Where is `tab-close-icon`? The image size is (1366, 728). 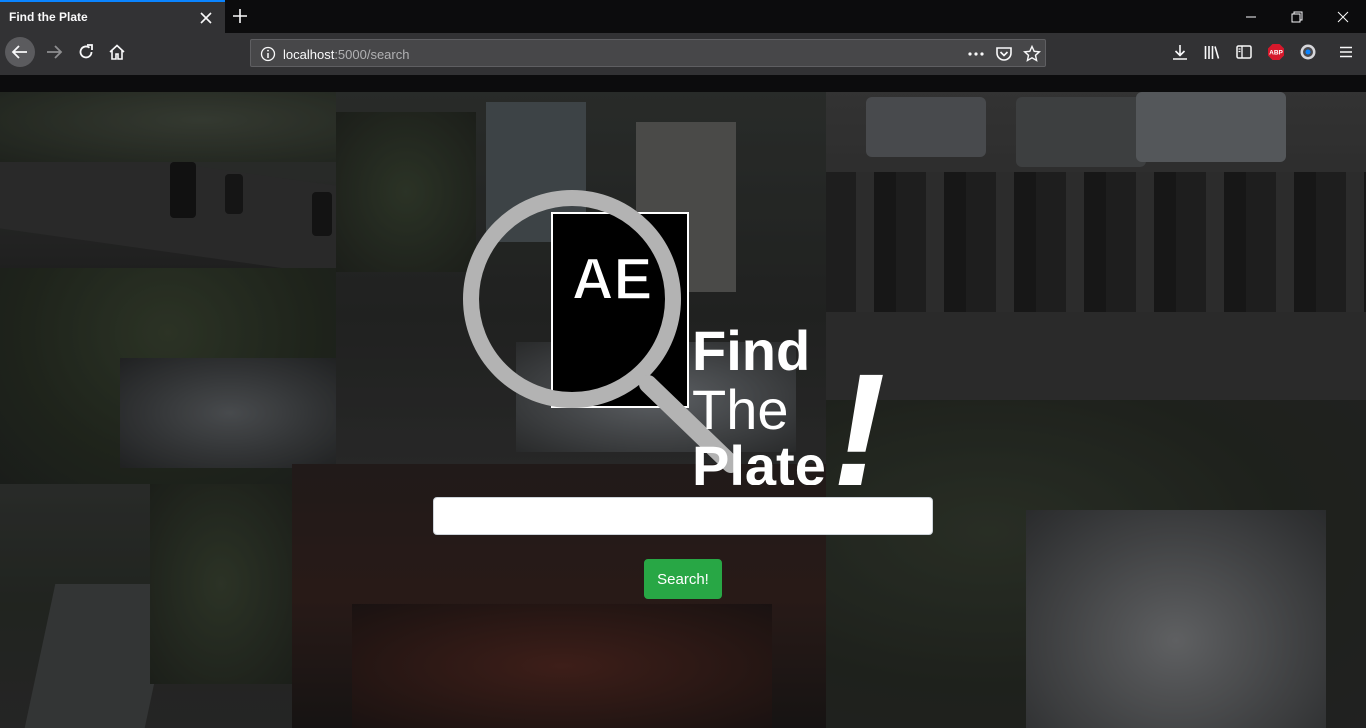
tab-close-icon is located at coordinates (206, 18).